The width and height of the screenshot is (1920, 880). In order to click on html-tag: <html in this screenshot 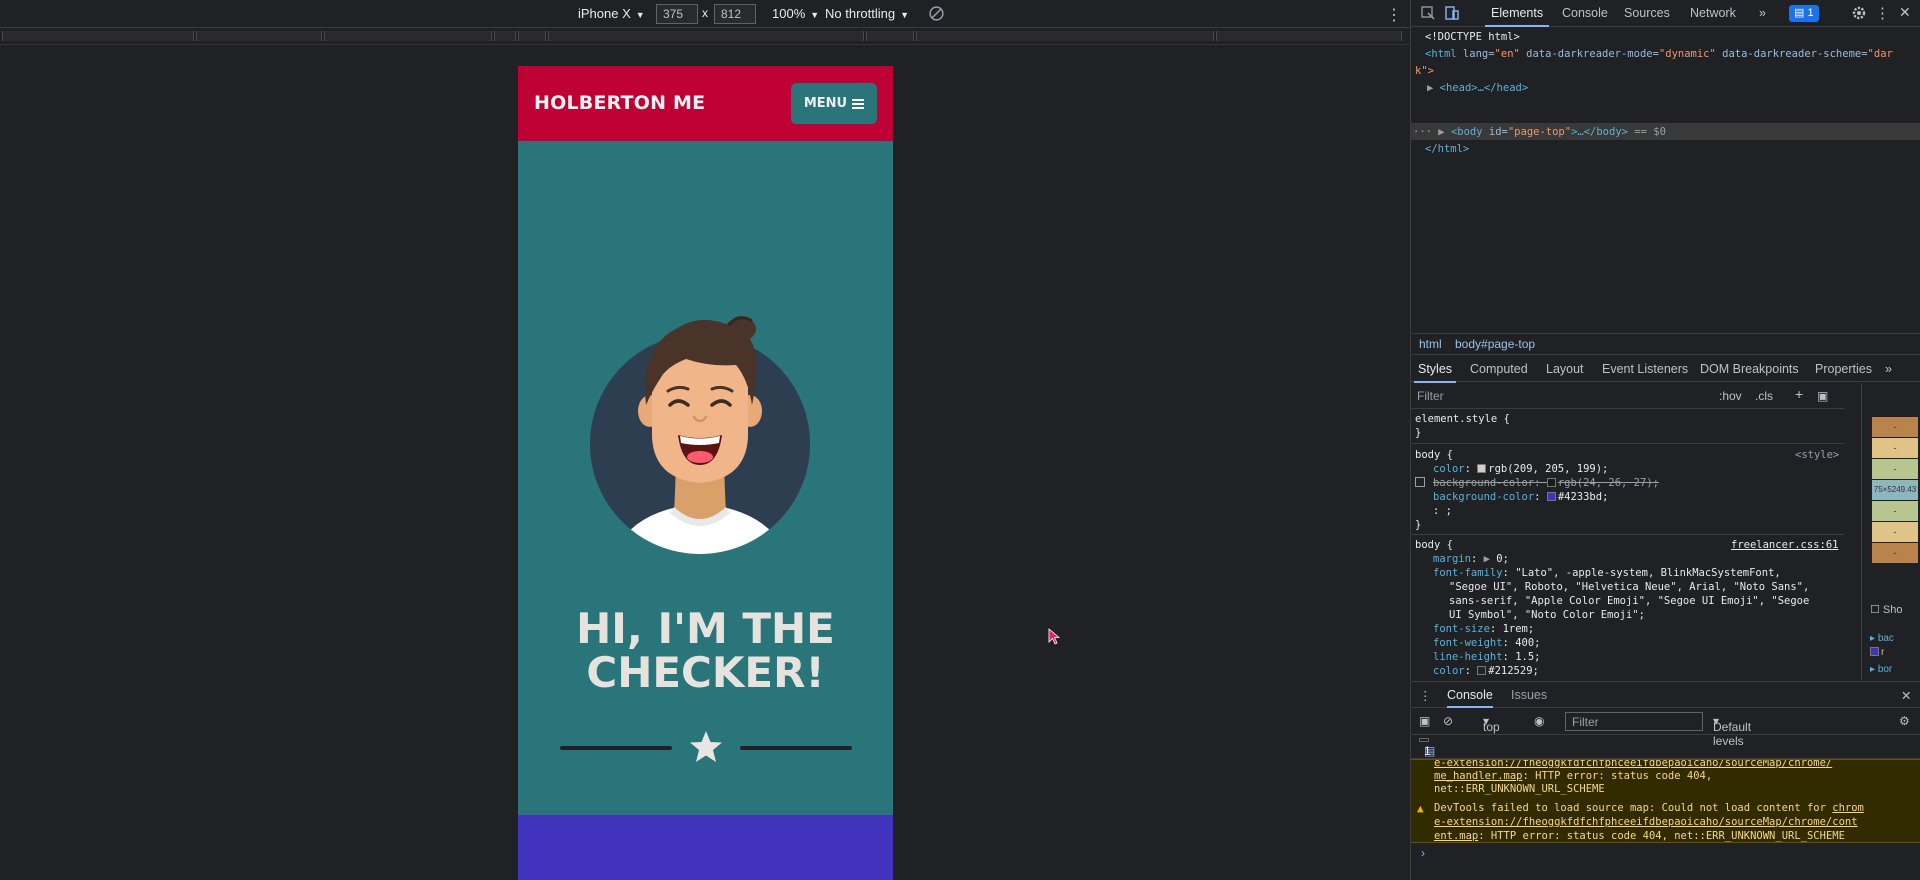, I will do `click(1441, 54)`.